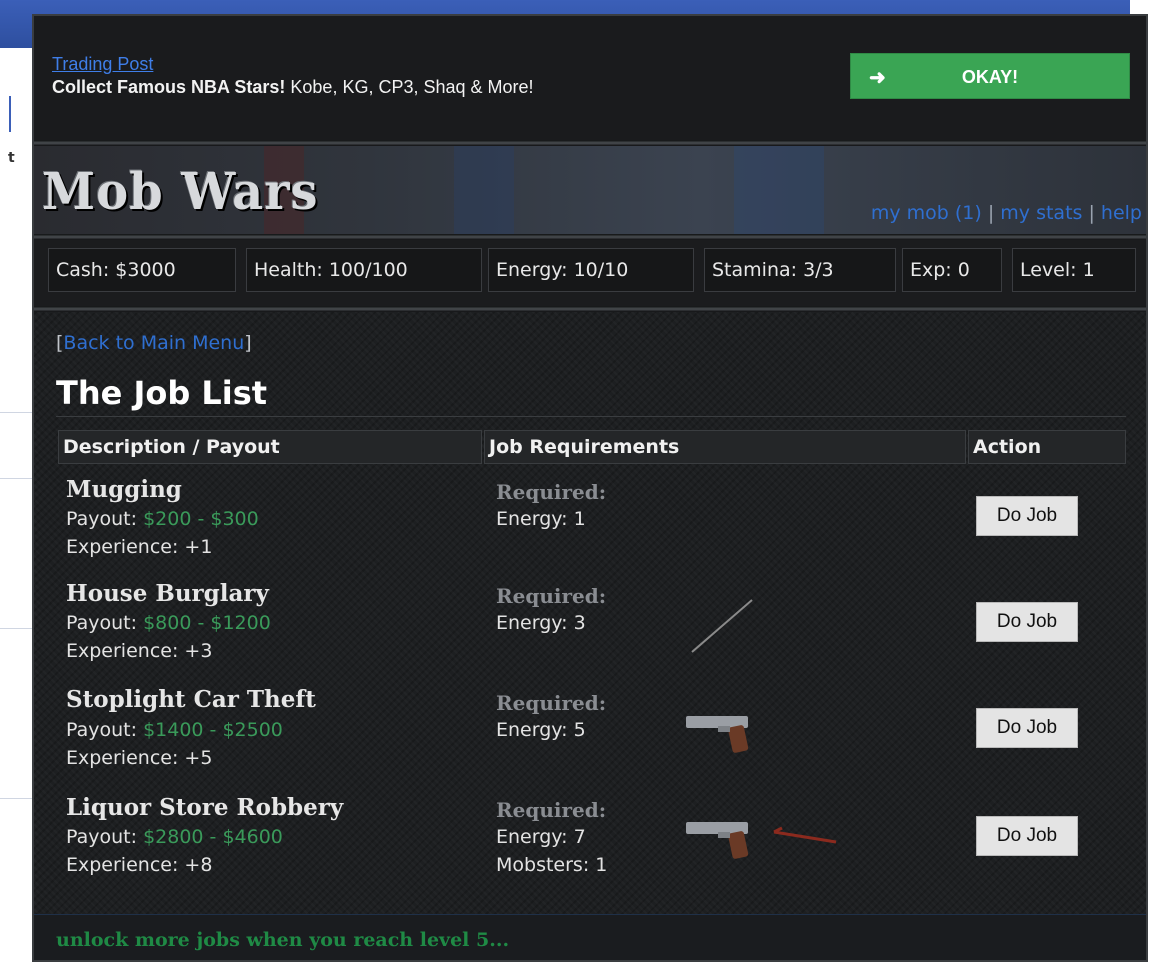  Describe the element at coordinates (162, 393) in the screenshot. I see `page-title: The Job List` at that location.